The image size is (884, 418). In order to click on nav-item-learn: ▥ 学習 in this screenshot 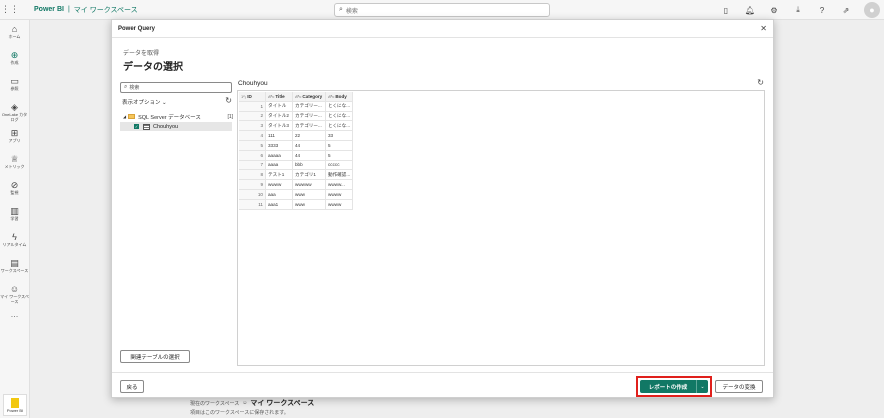, I will do `click(14, 217)`.